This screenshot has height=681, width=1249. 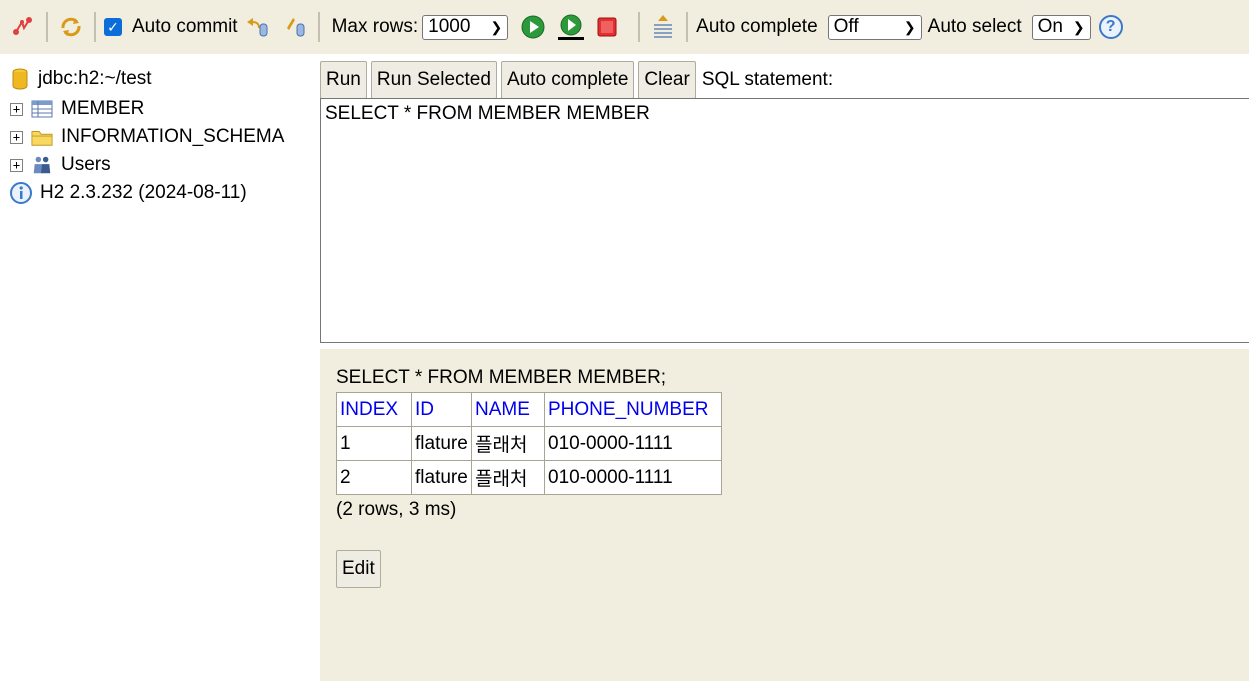 I want to click on auto-commit-checkbox: ✓, so click(x=113, y=27).